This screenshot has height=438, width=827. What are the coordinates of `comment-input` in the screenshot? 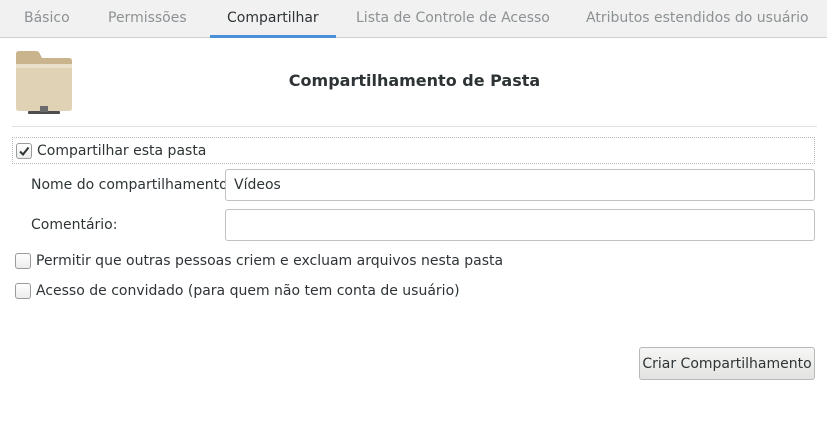 It's located at (520, 225).